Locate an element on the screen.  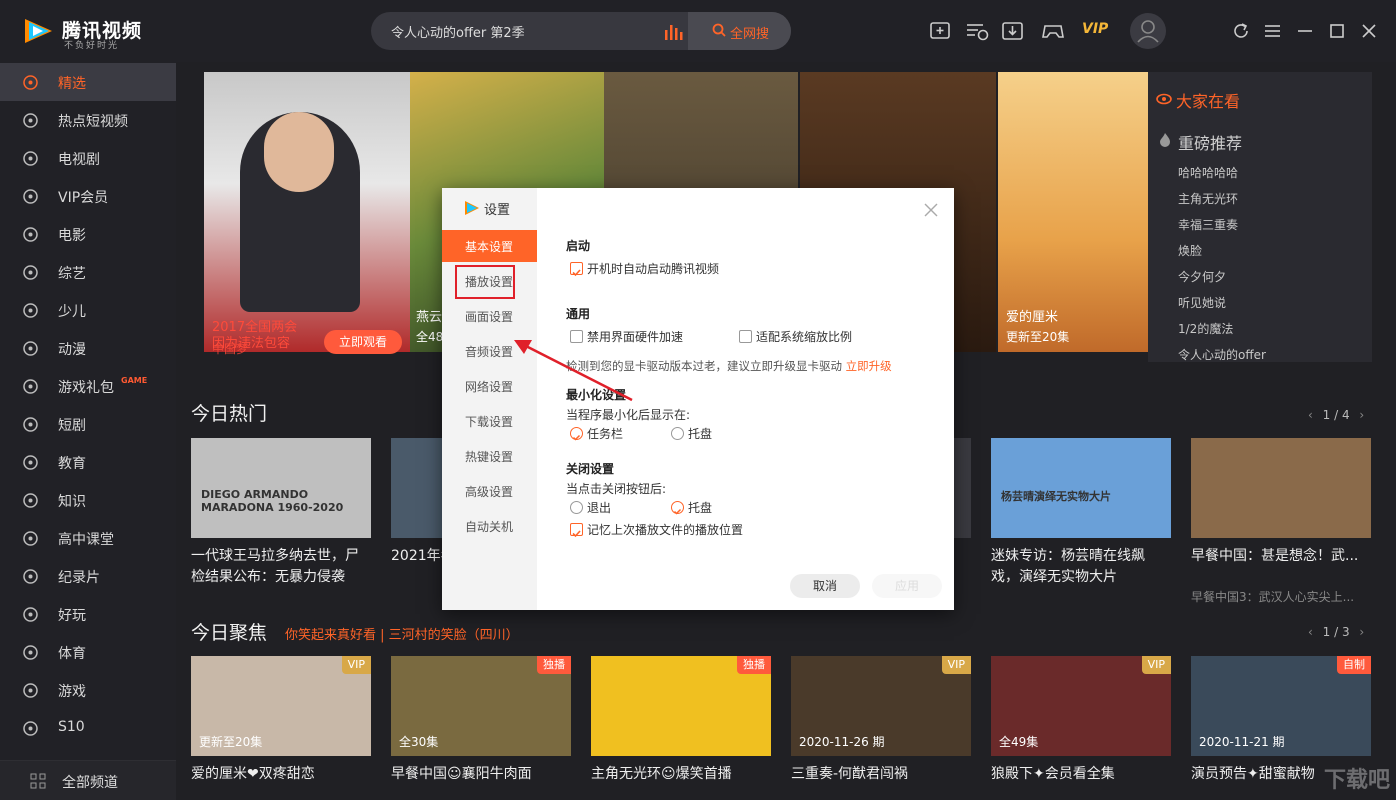
sidebar-item: S10 is located at coordinates (88, 728).